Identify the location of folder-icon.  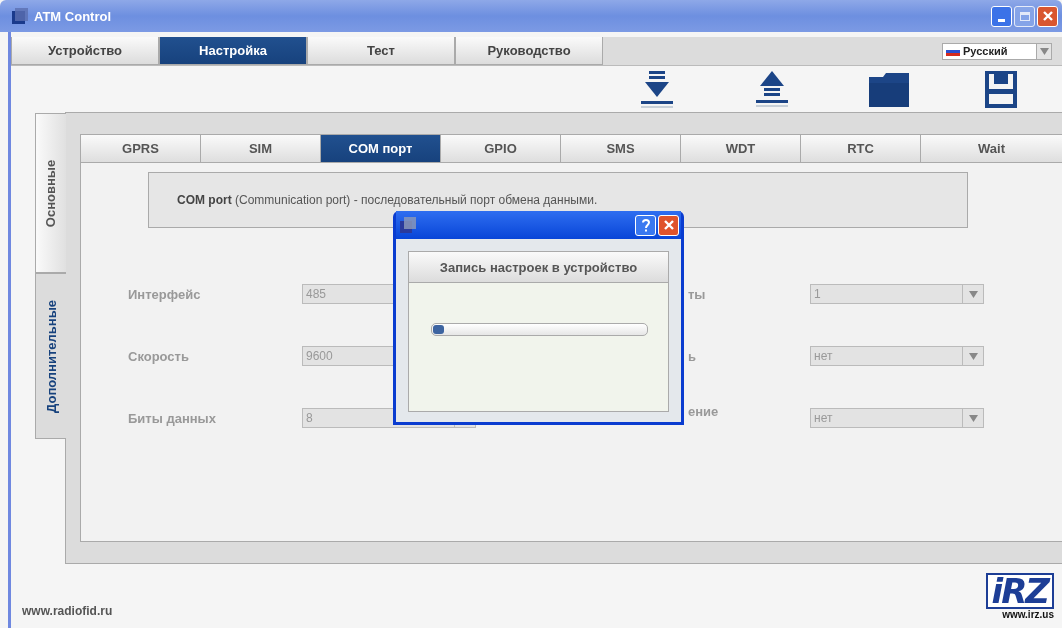
(889, 89).